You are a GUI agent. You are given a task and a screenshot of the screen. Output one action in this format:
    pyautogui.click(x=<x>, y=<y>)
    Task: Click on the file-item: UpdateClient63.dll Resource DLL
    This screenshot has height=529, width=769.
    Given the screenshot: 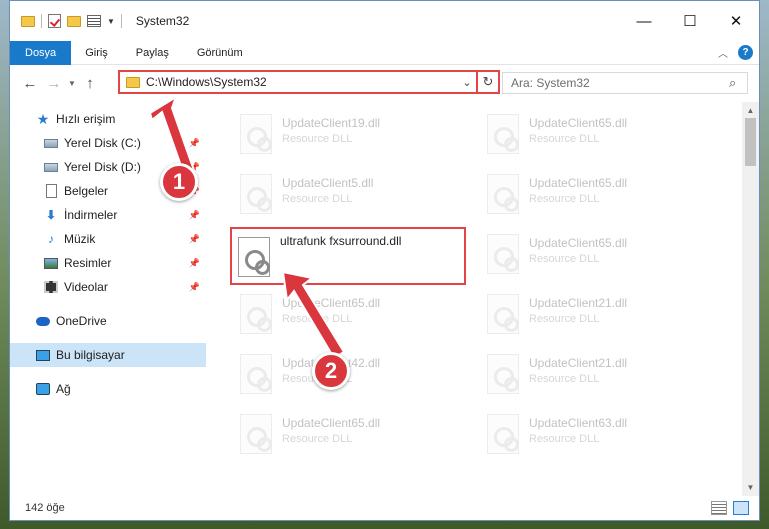 What is the action you would take?
    pyautogui.click(x=593, y=435)
    